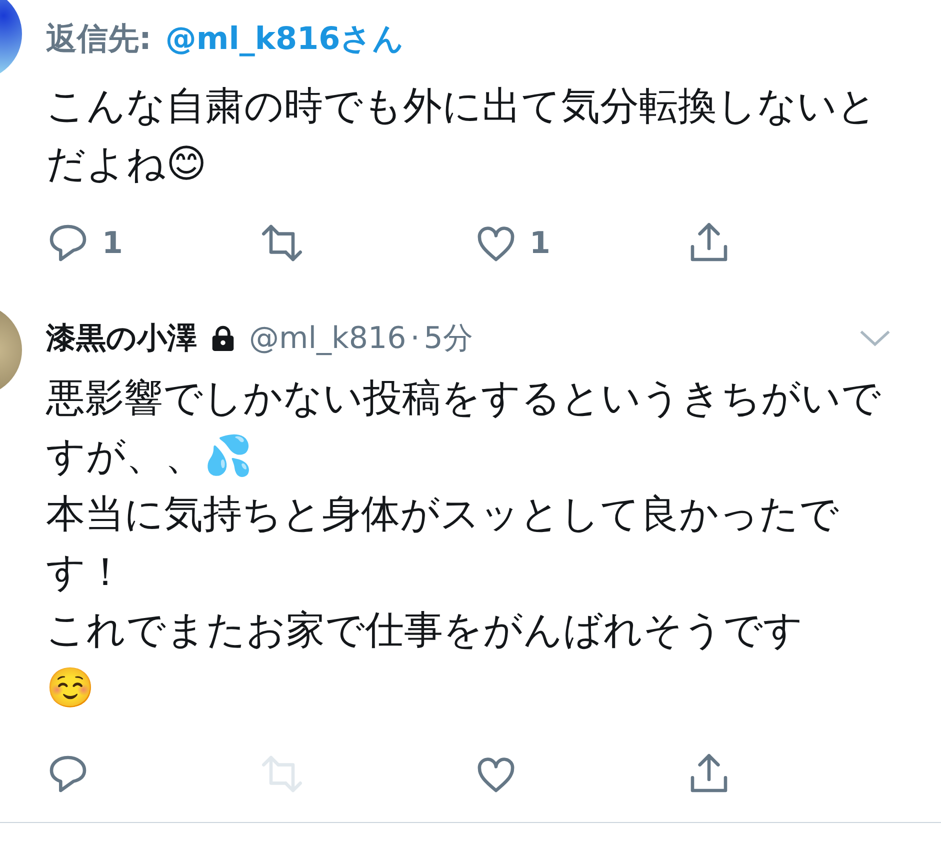 Image resolution: width=941 pixels, height=844 pixels. I want to click on user-handle: @ml_k816, so click(327, 338).